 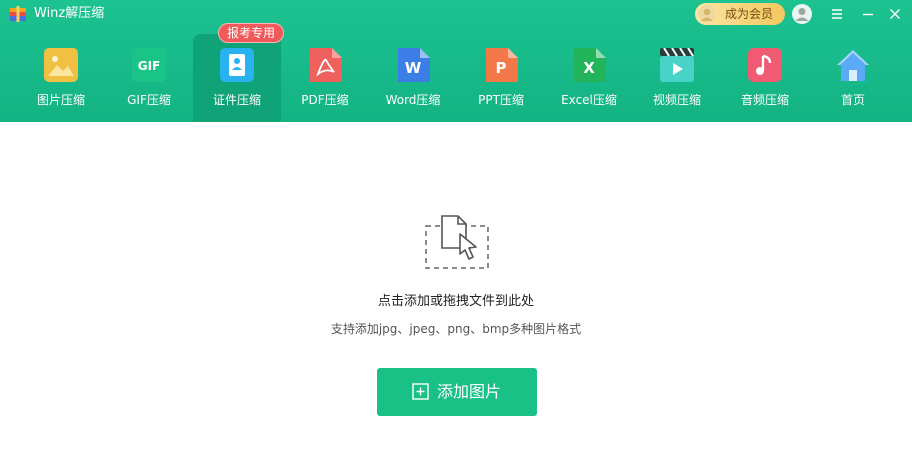 I want to click on minimize-icon, so click(x=868, y=14).